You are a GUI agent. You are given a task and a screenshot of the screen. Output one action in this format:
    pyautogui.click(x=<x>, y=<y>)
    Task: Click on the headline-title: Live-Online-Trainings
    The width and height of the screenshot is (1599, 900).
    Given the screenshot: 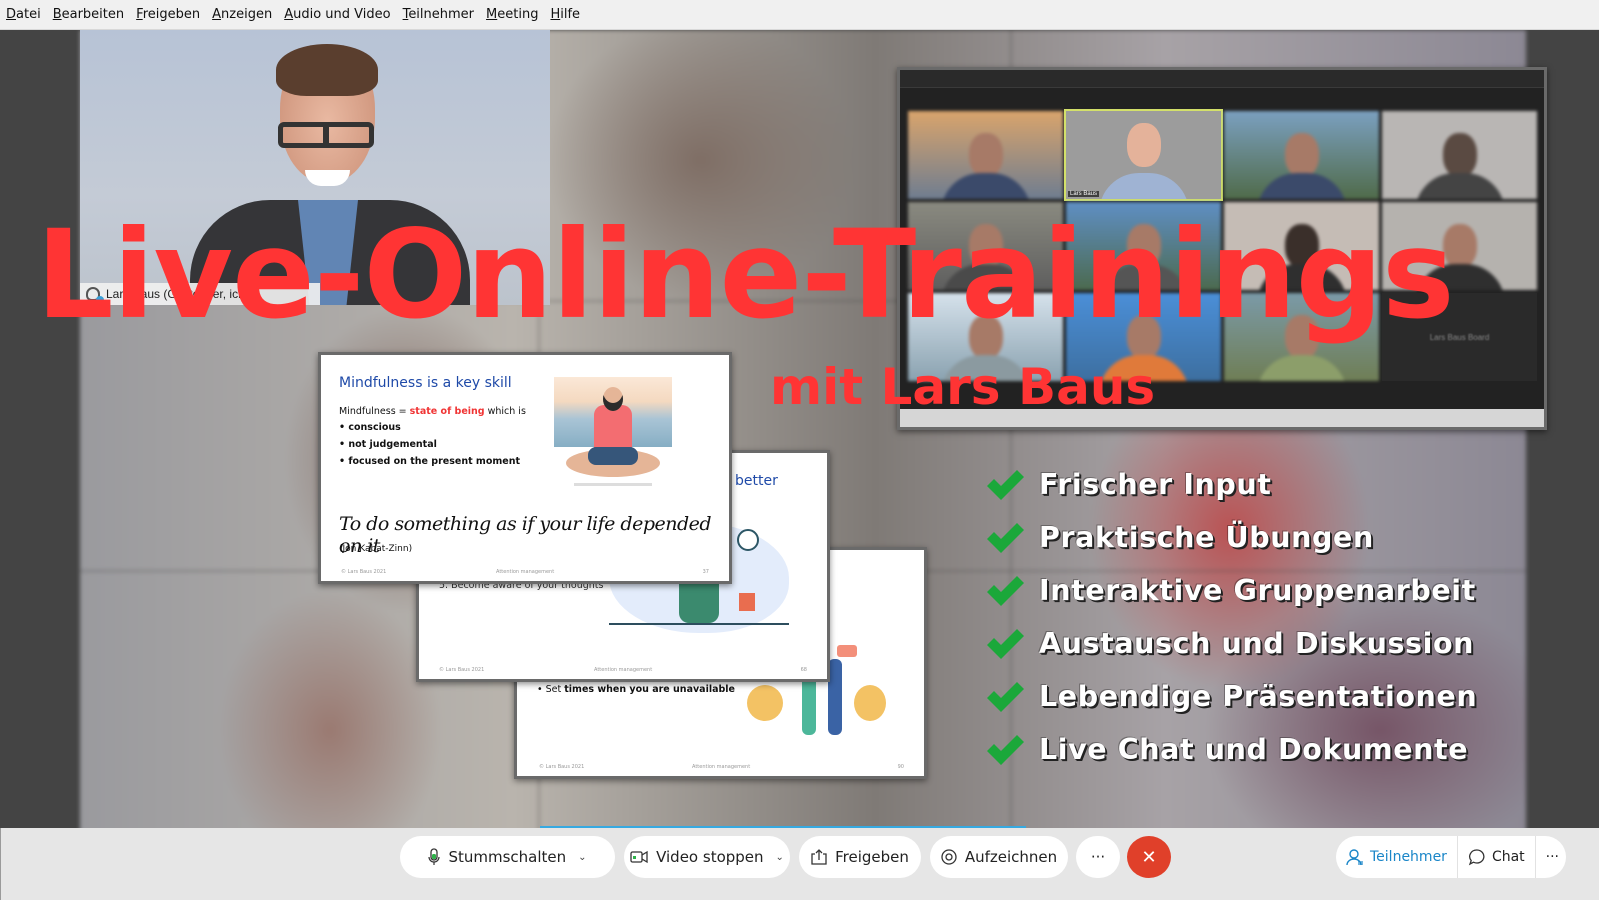 What is the action you would take?
    pyautogui.click(x=745, y=275)
    